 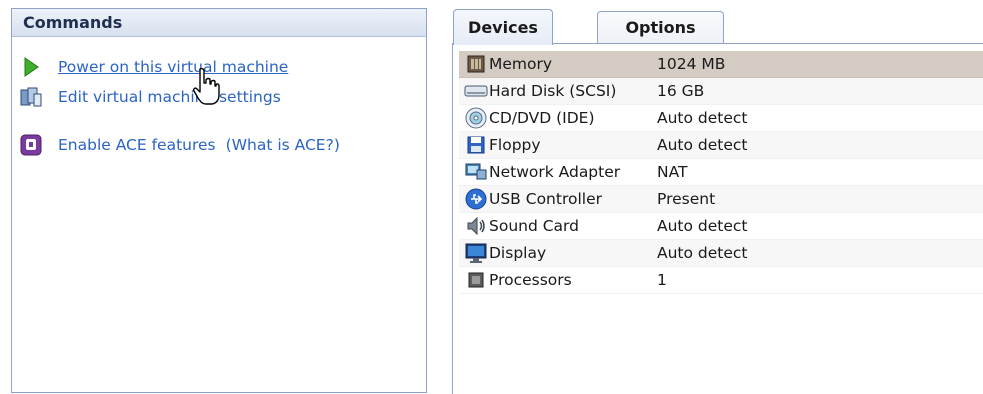 What do you see at coordinates (206, 87) in the screenshot?
I see `hand-cursor-icon` at bounding box center [206, 87].